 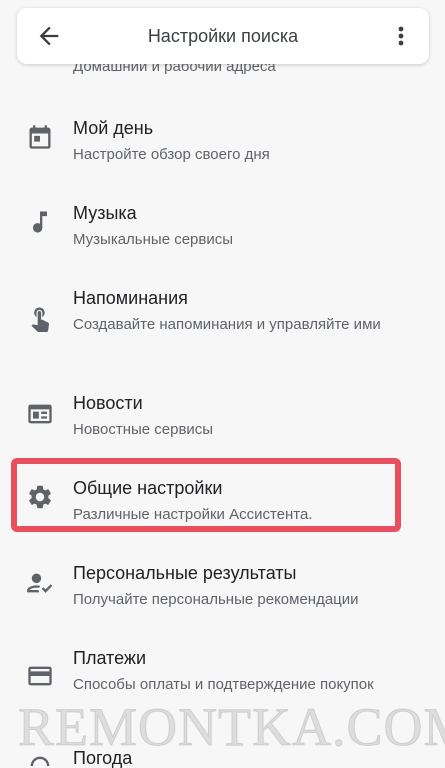 I want to click on person-check-icon, so click(x=40, y=583).